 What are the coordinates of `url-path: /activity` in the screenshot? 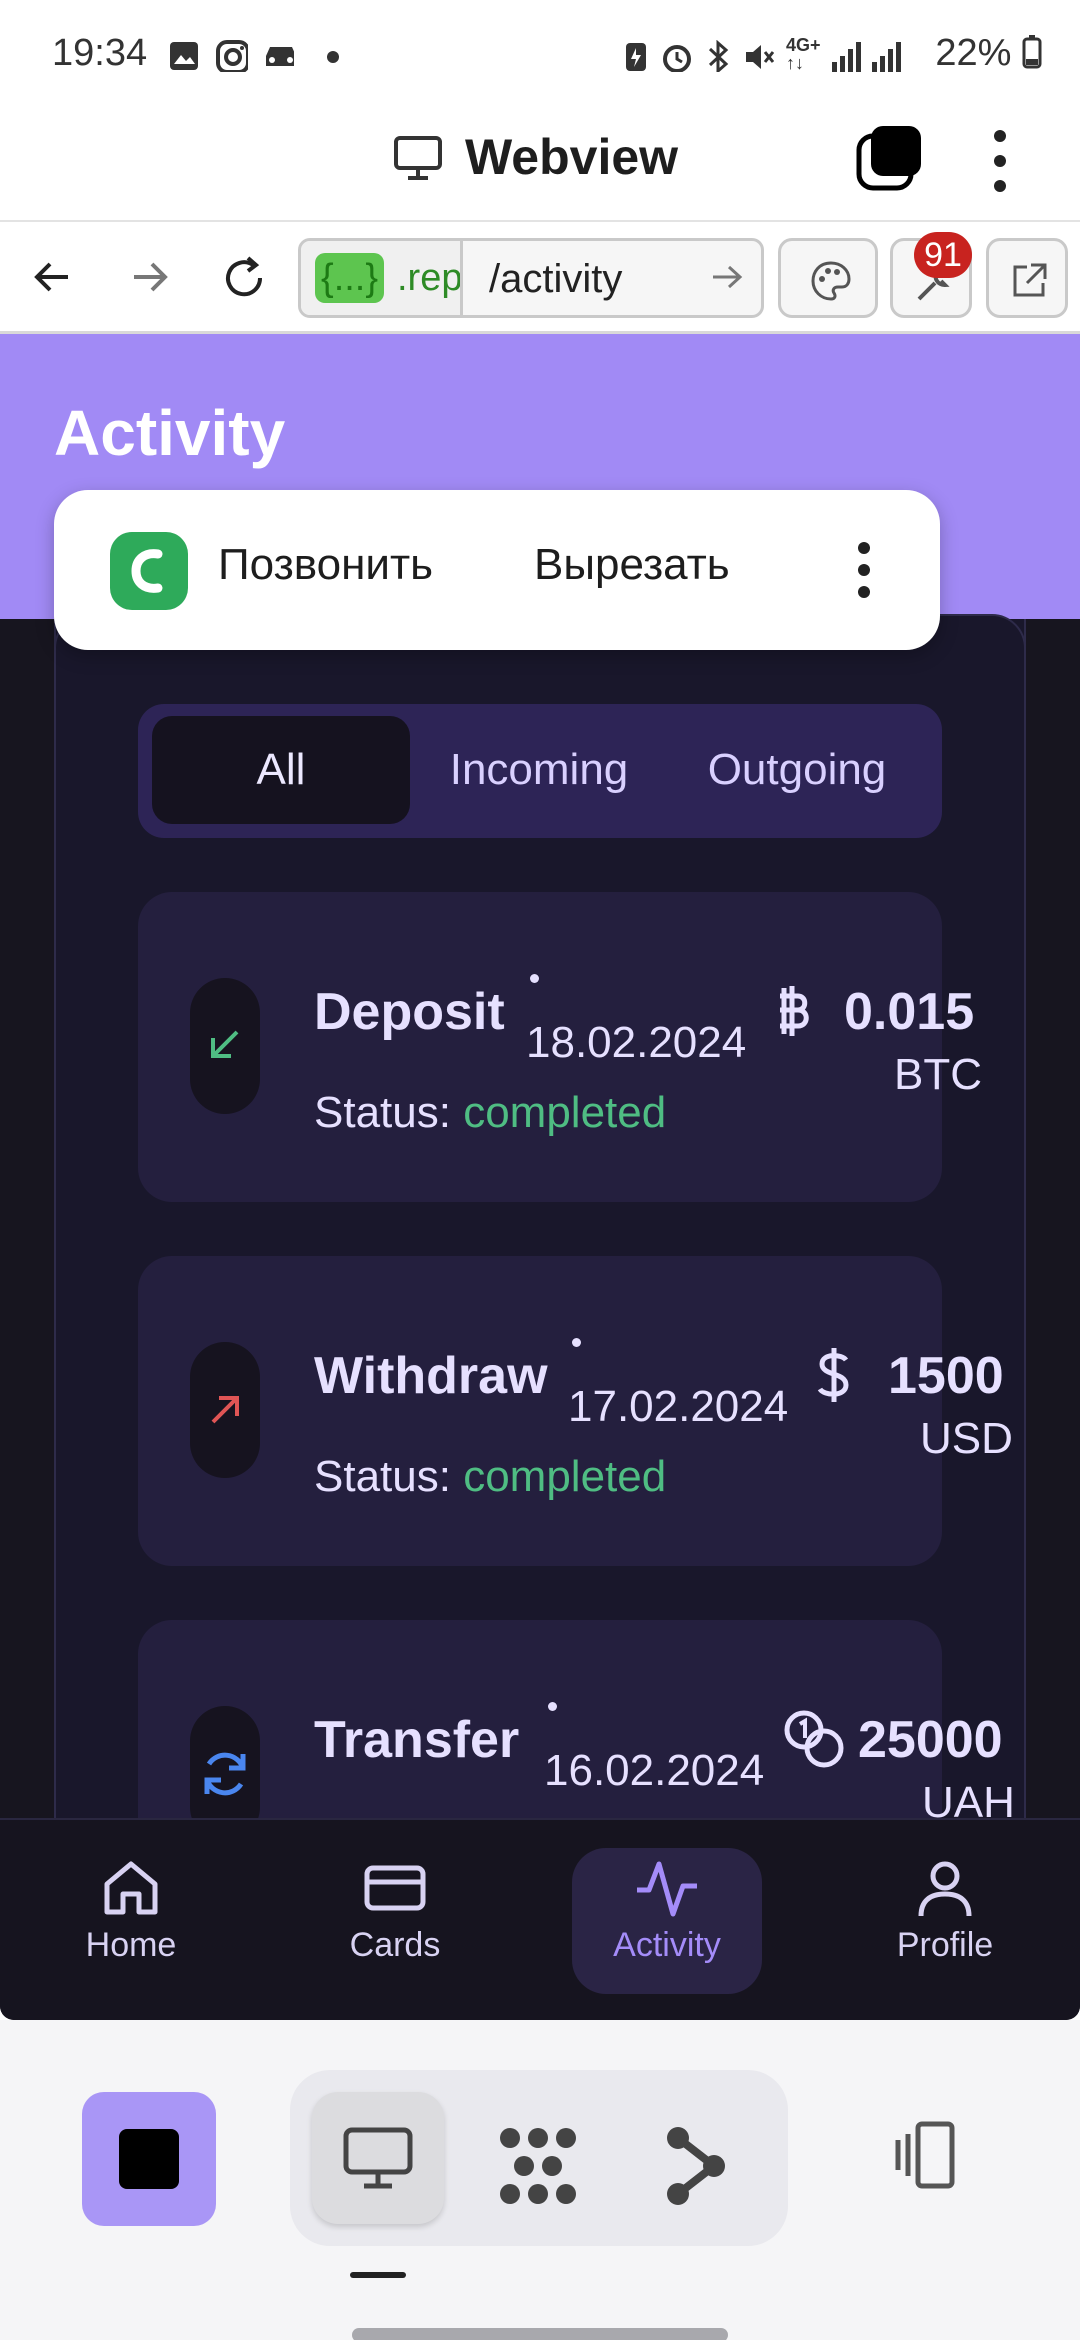 It's located at (556, 279).